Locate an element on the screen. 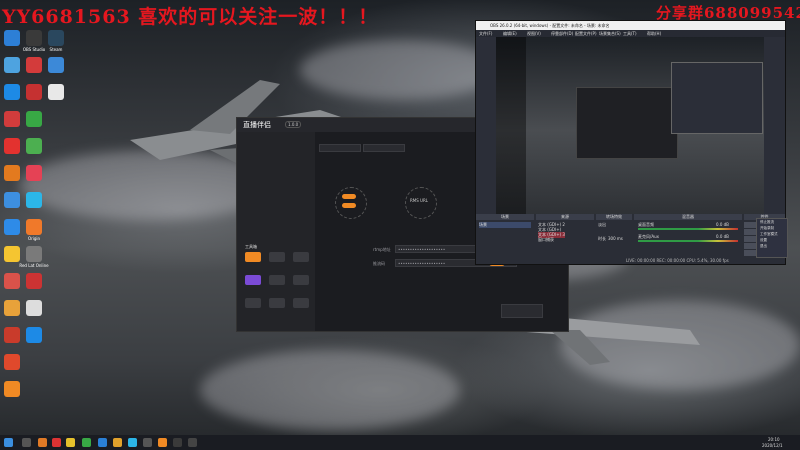 The image size is (800, 450). context-menu-item: 退出 is located at coordinates (772, 246).